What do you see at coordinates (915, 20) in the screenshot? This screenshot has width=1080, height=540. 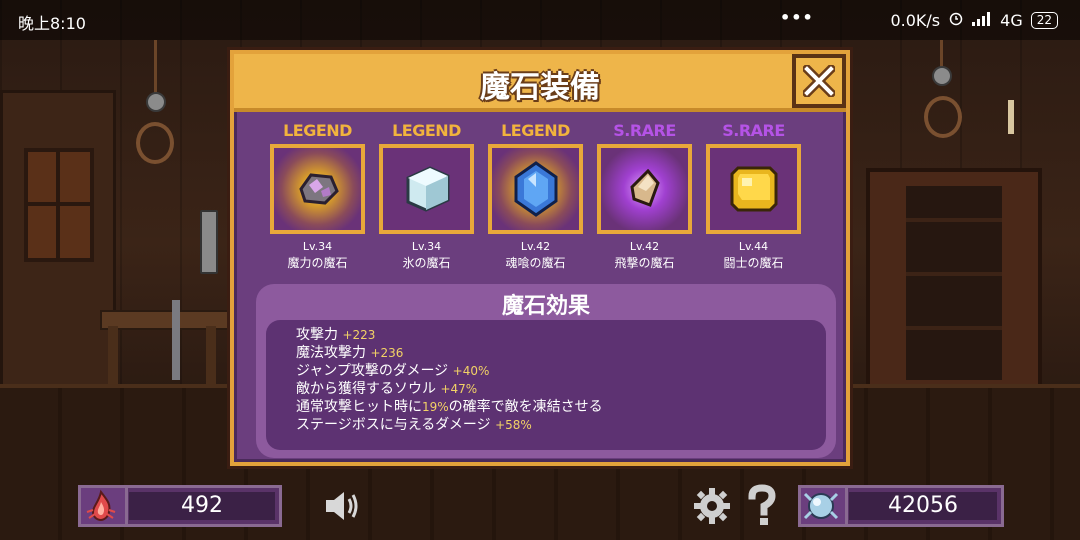 I see `network-speed: 0.0K/s` at bounding box center [915, 20].